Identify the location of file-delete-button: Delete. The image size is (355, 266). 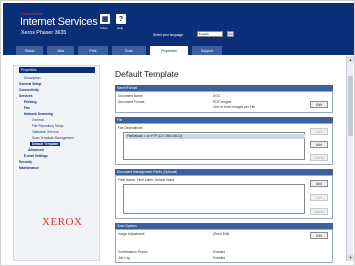
(319, 157).